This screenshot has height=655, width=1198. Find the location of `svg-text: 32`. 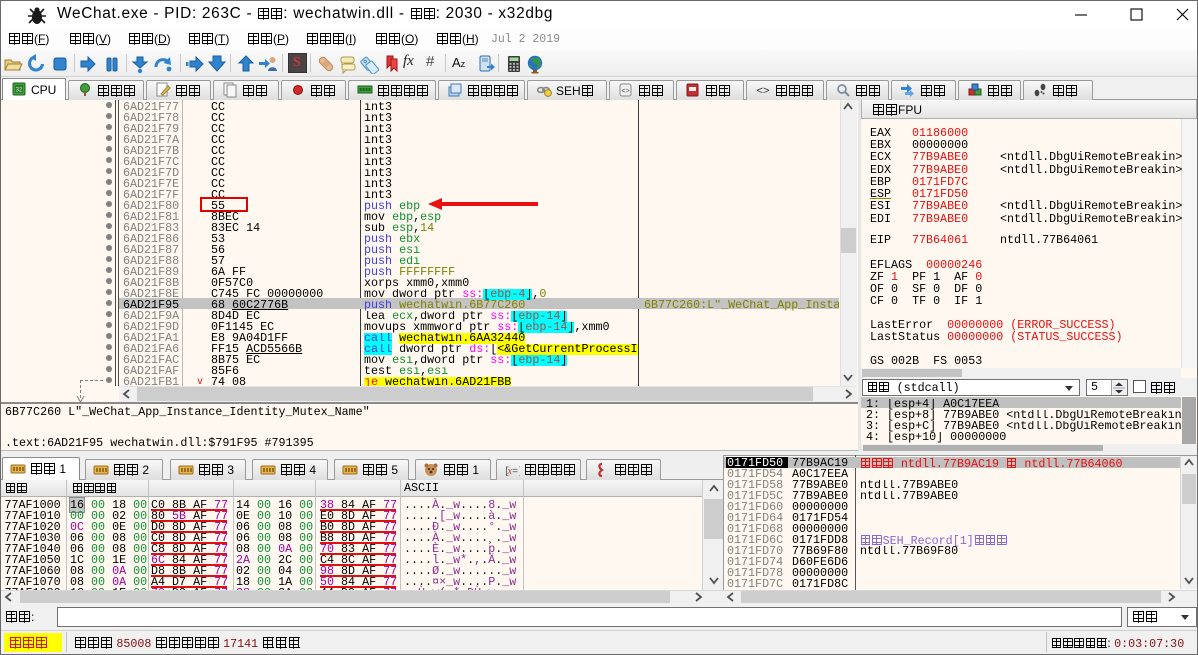

svg-text: 32 is located at coordinates (19, 91).